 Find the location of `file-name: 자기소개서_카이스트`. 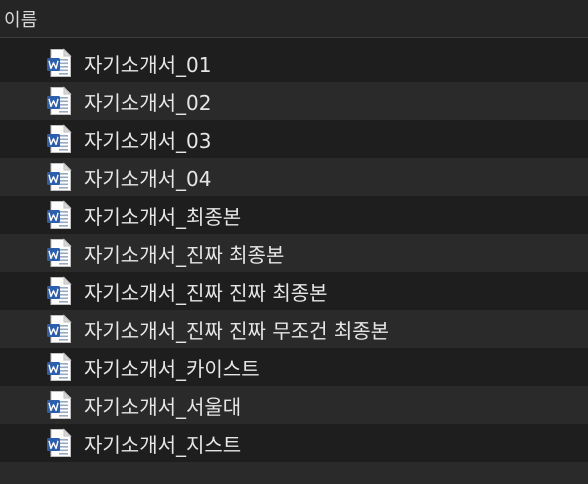

file-name: 자기소개서_카이스트 is located at coordinates (172, 368).